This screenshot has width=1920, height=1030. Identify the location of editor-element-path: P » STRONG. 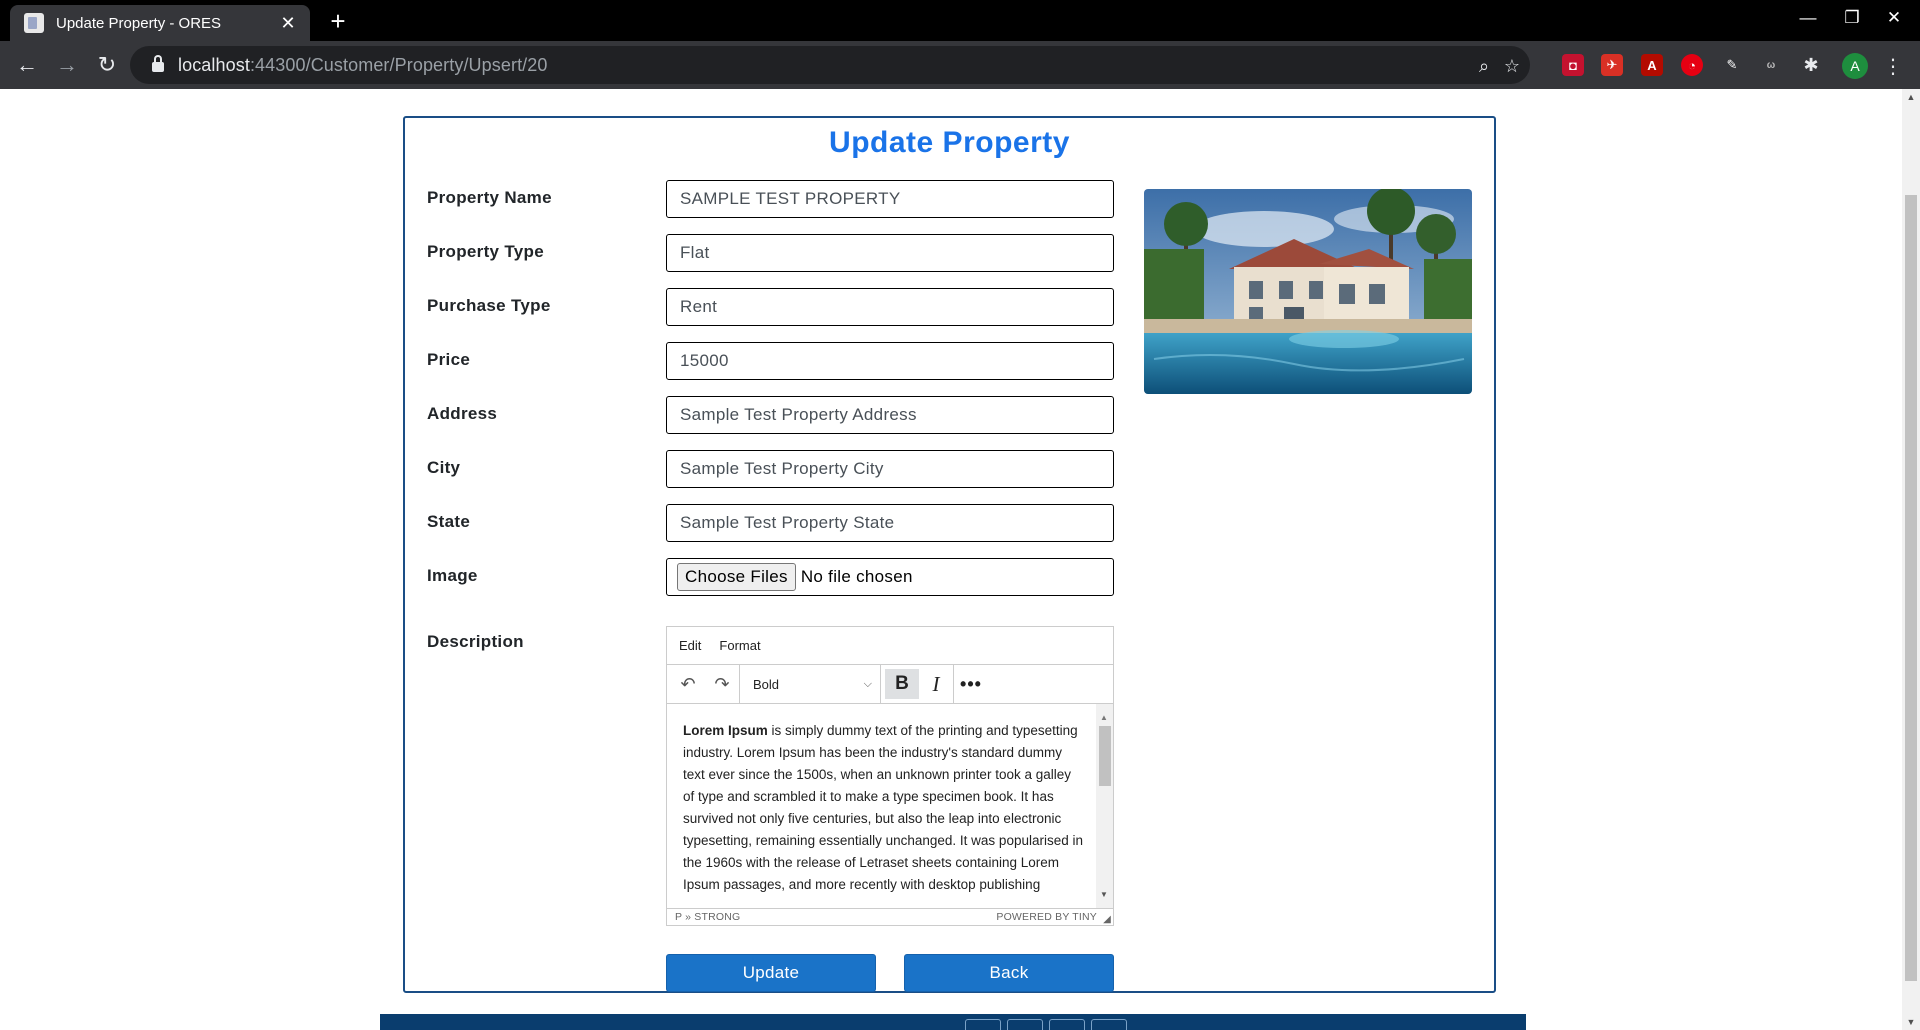
(707, 917).